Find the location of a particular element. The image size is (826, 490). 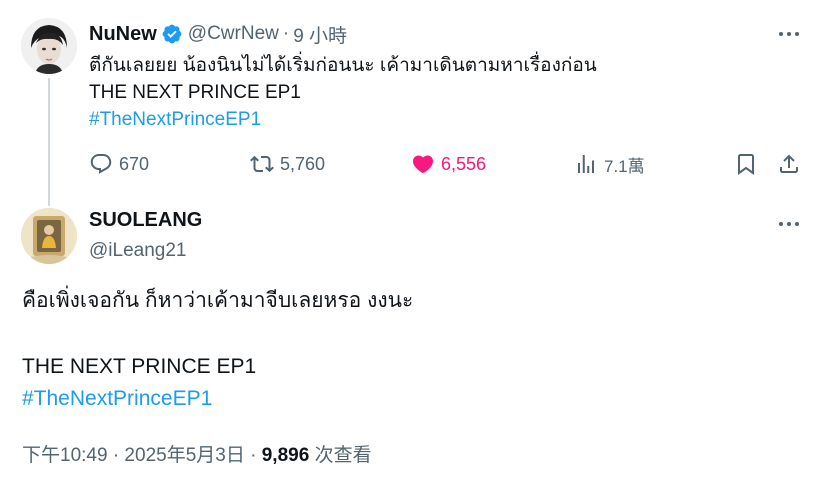

author-row: NuNew @CwrNew · 9 小時 is located at coordinates (218, 34).